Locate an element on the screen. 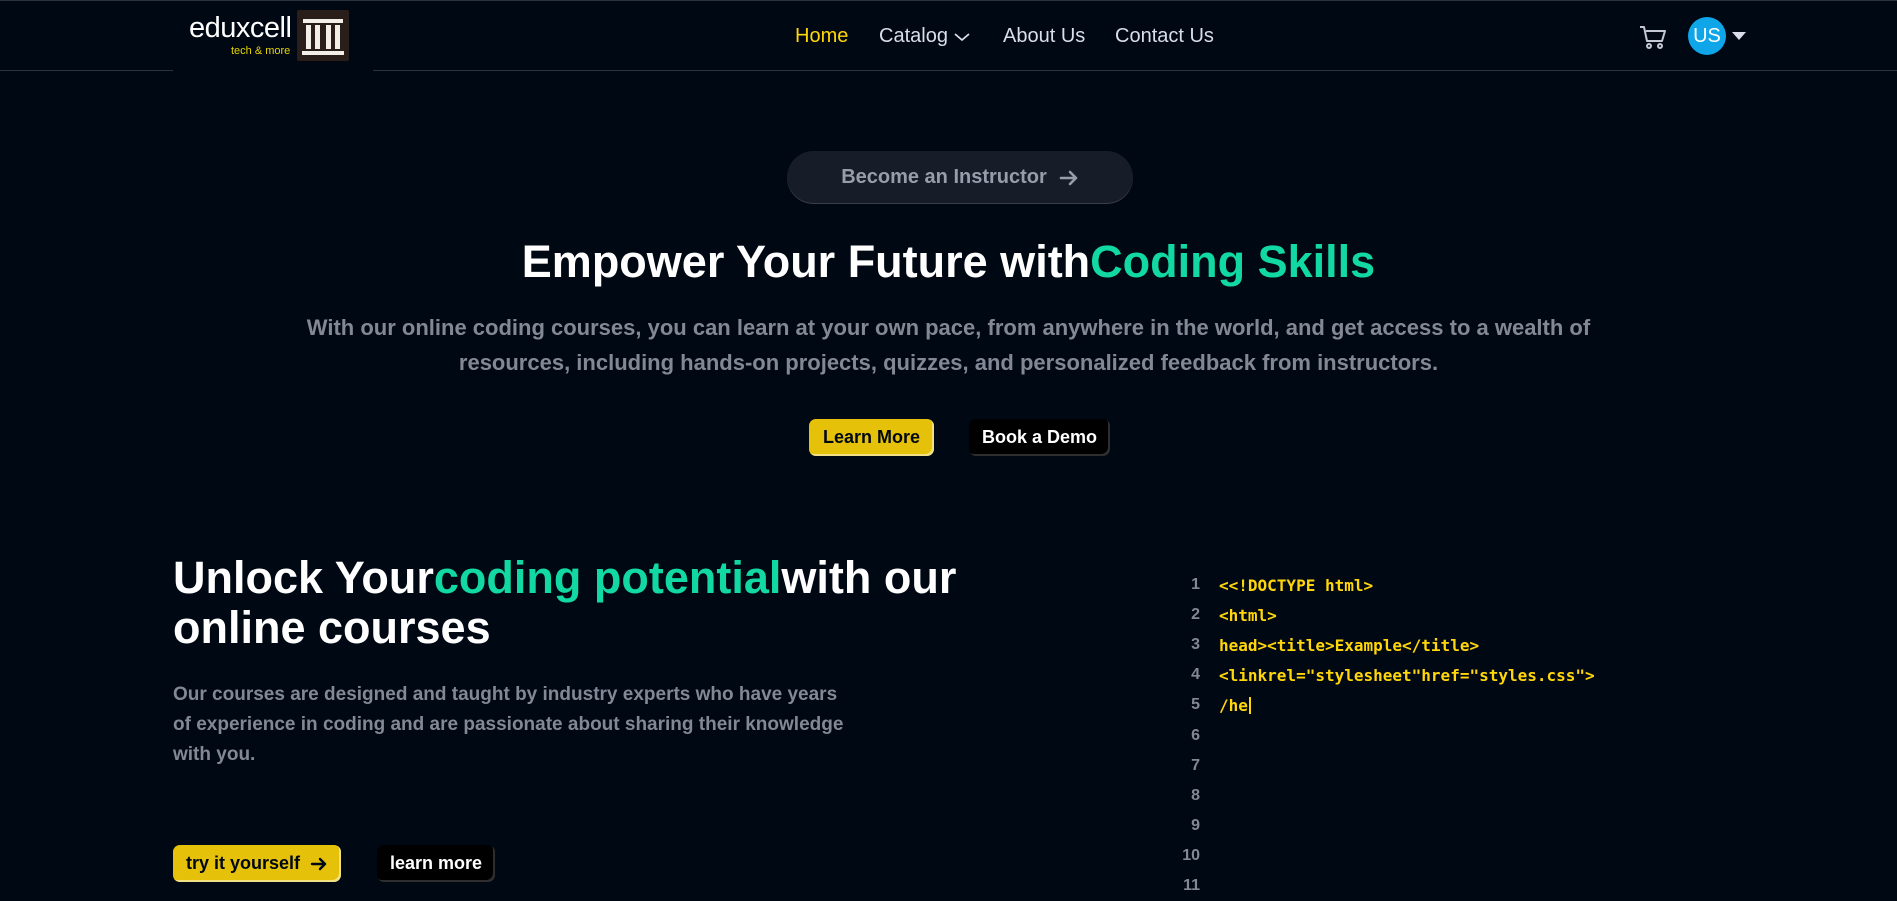 This screenshot has width=1897, height=901. code-line: 7 is located at coordinates (1425, 766).